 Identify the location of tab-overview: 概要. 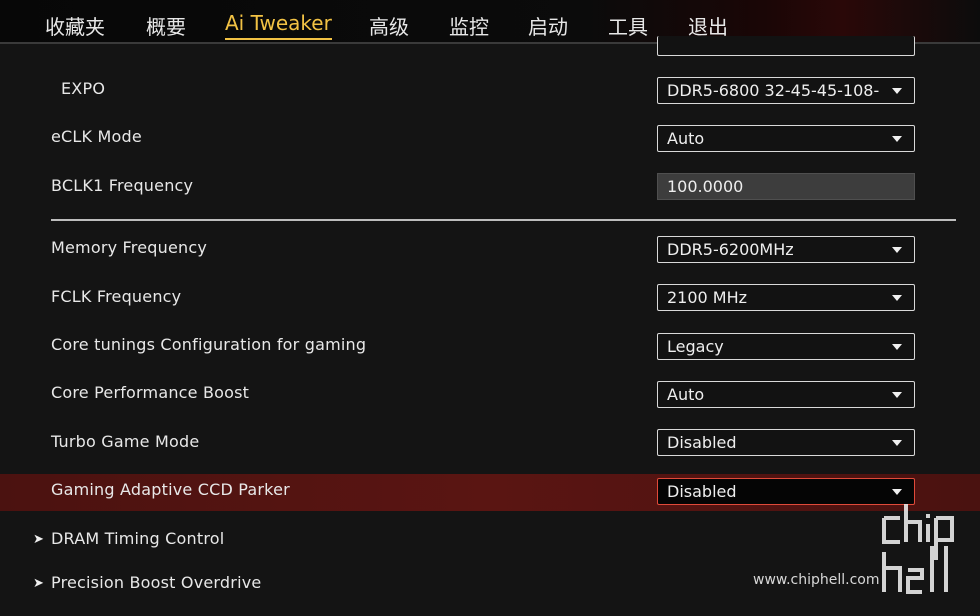
(166, 25).